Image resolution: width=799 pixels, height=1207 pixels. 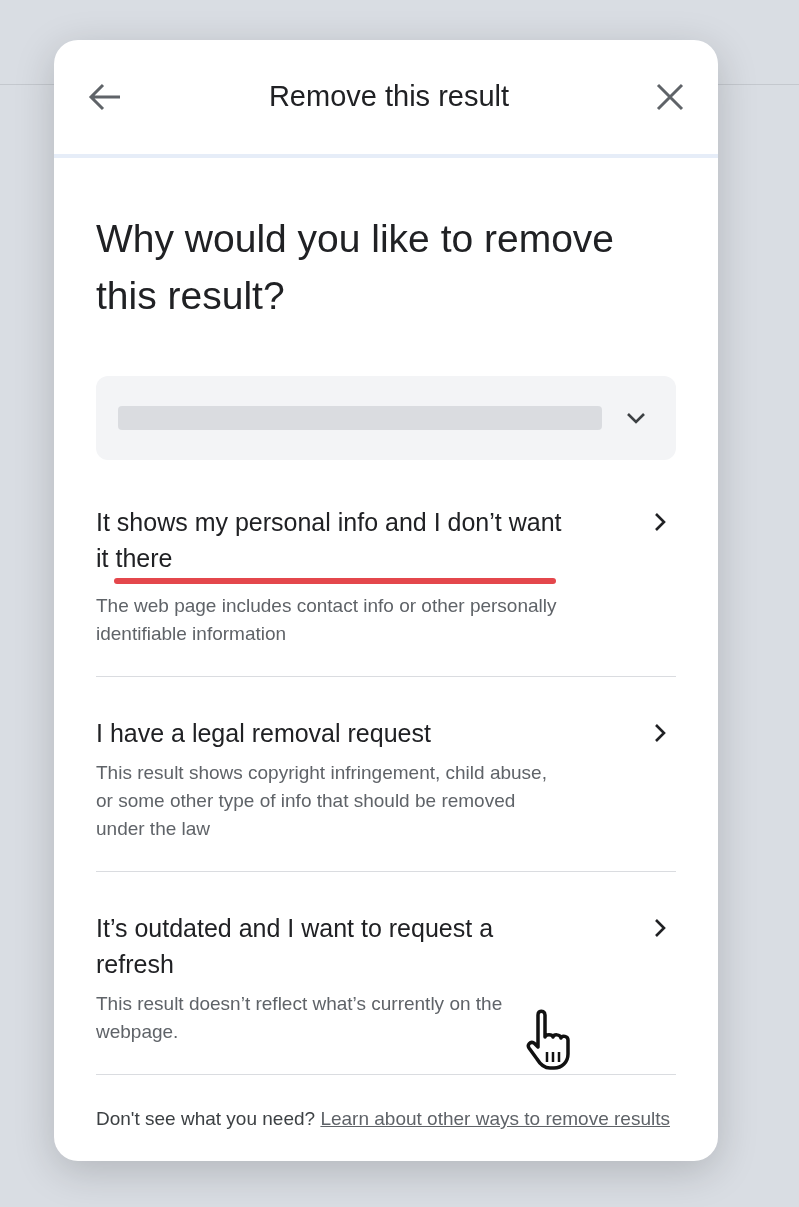 I want to click on footer-text: Don't see what you need?, so click(x=206, y=1118).